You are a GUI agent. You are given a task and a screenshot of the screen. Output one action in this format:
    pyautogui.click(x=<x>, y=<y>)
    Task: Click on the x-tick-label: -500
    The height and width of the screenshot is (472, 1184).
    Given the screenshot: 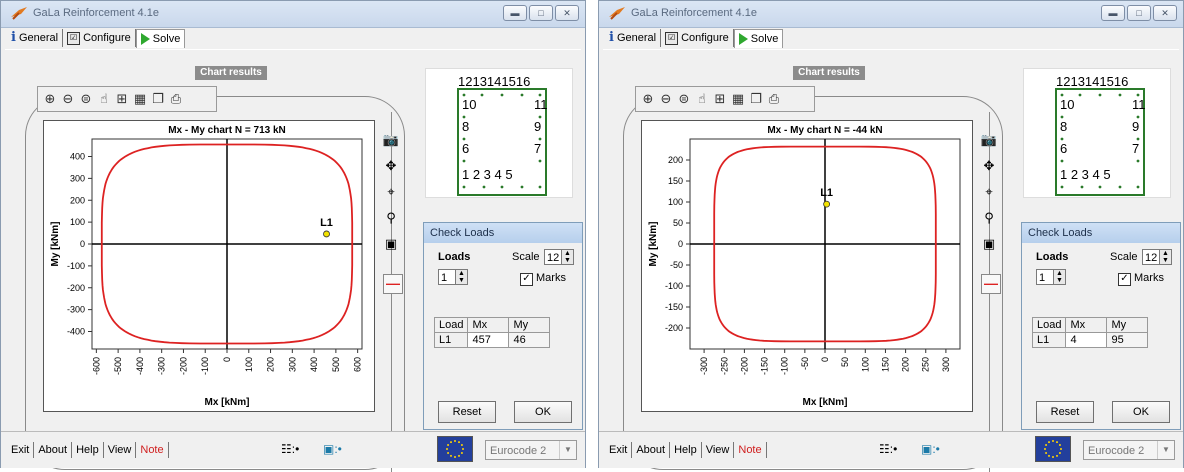 What is the action you would take?
    pyautogui.click(x=118, y=366)
    